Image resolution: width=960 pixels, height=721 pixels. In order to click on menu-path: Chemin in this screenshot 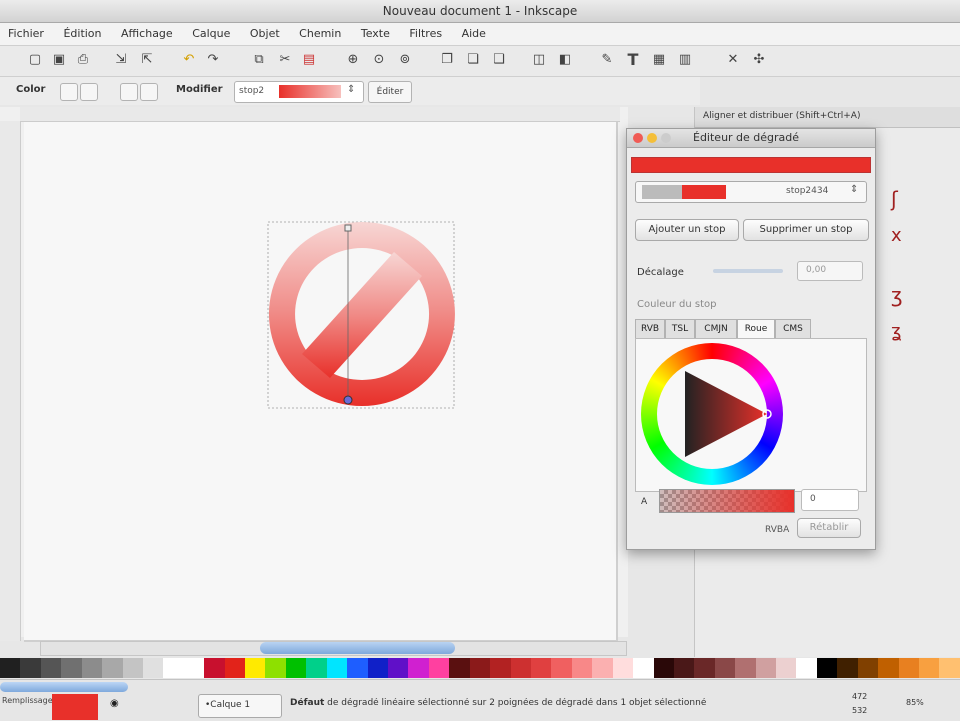, I will do `click(320, 34)`.